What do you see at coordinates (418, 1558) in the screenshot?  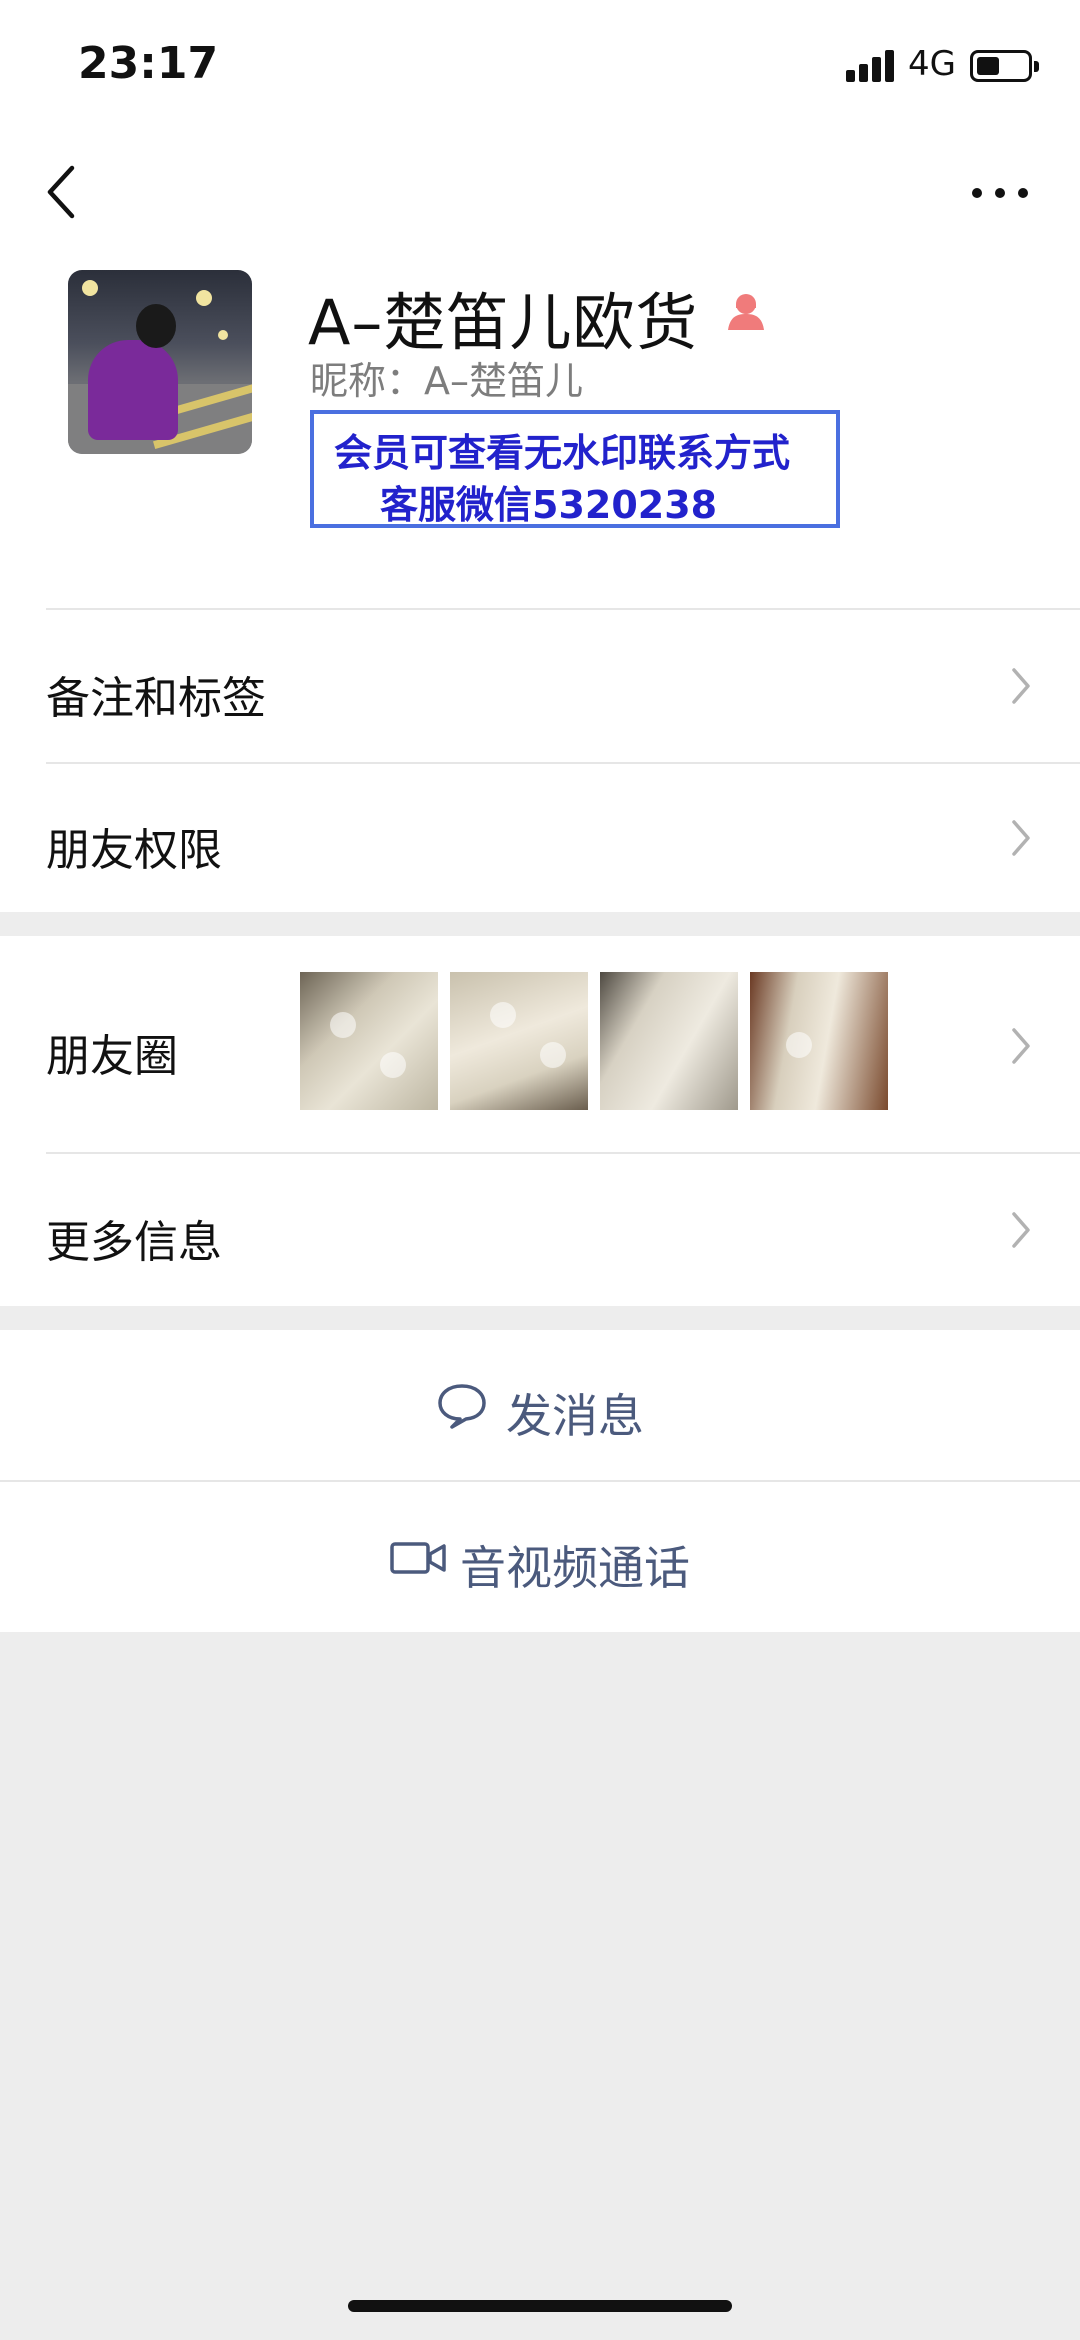 I see `video-camera-icon` at bounding box center [418, 1558].